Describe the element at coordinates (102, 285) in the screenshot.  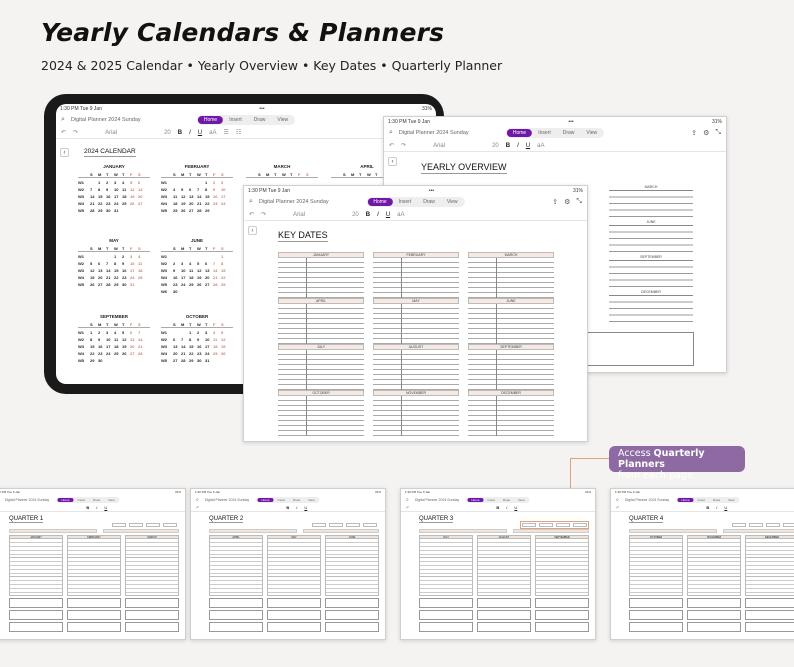
I see `day-cell: 27` at that location.